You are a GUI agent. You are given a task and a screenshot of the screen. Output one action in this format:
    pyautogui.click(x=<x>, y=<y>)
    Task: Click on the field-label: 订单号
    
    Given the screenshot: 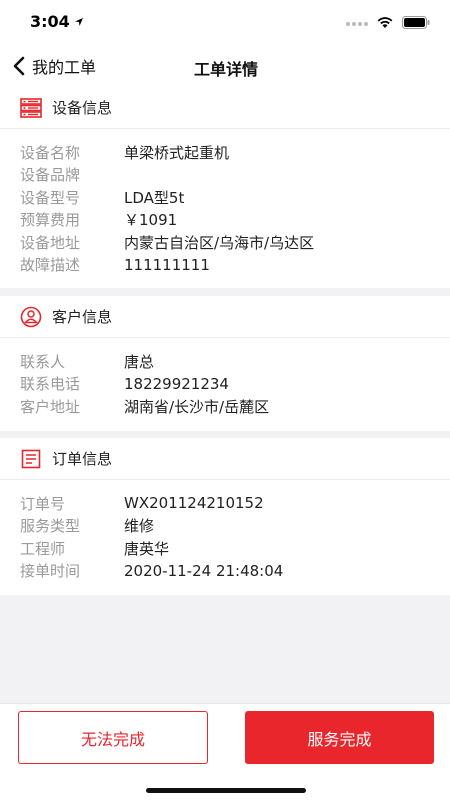 What is the action you would take?
    pyautogui.click(x=43, y=503)
    